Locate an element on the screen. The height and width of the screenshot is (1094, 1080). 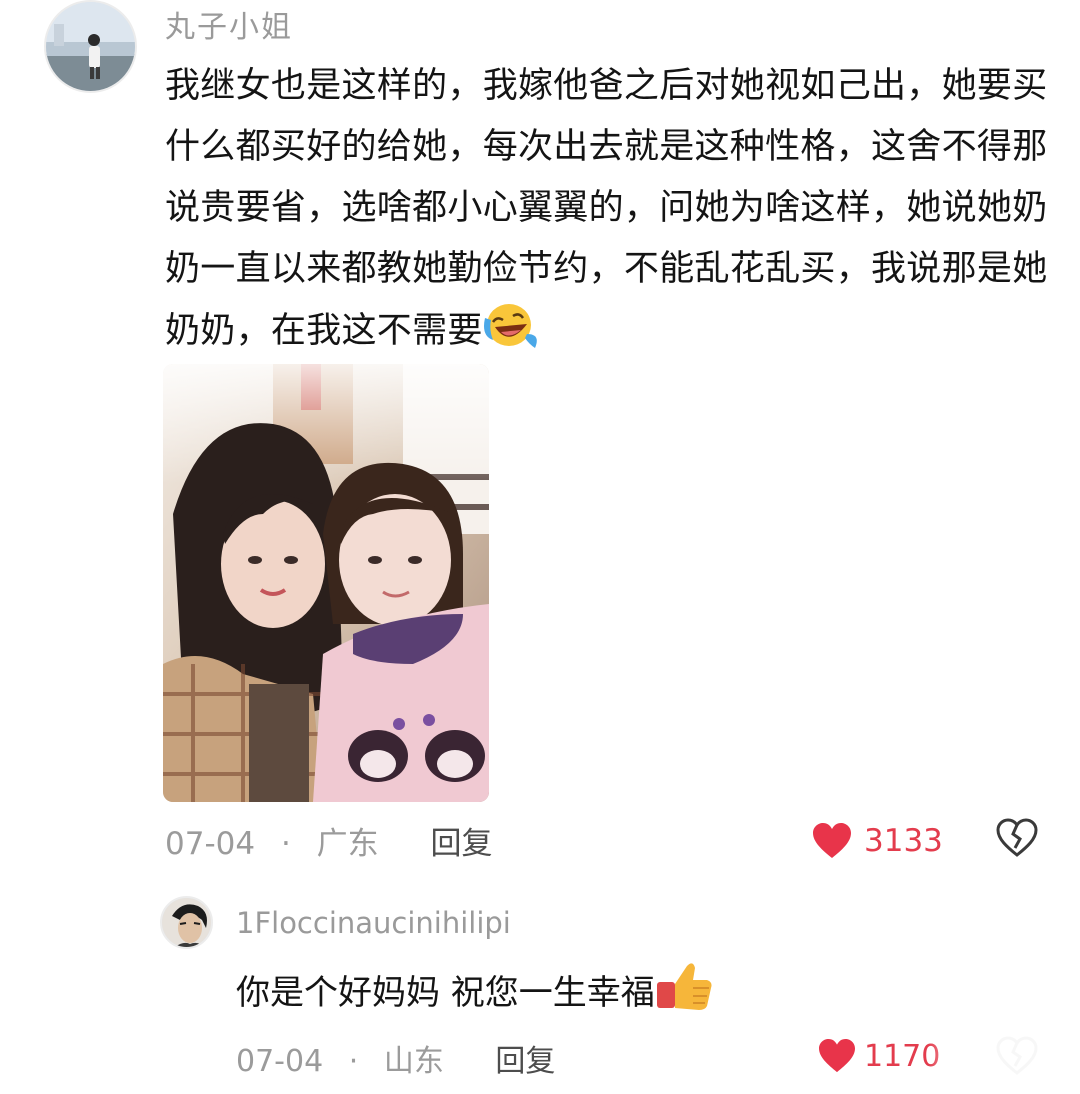
like-button: 1170 is located at coordinates (879, 1056).